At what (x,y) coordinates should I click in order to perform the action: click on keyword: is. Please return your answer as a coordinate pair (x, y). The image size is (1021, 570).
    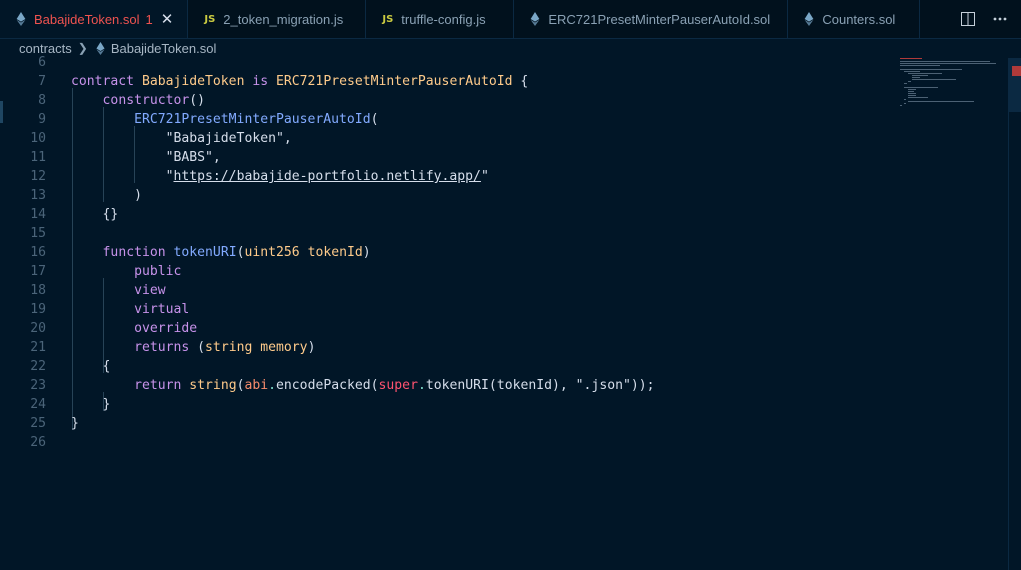
    Looking at the image, I should click on (260, 81).